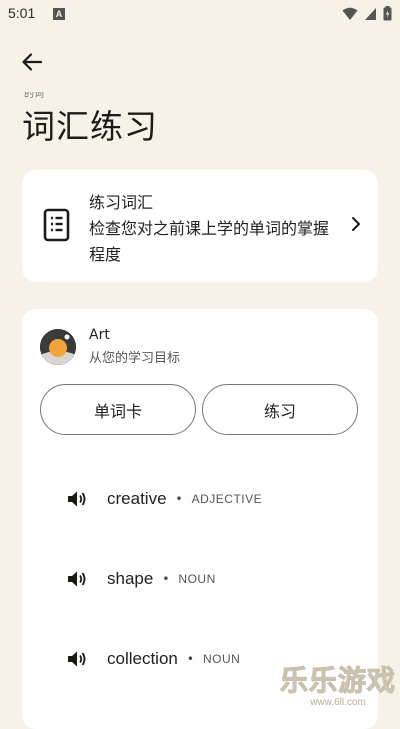  Describe the element at coordinates (57, 227) in the screenshot. I see `document-list-icon` at that location.